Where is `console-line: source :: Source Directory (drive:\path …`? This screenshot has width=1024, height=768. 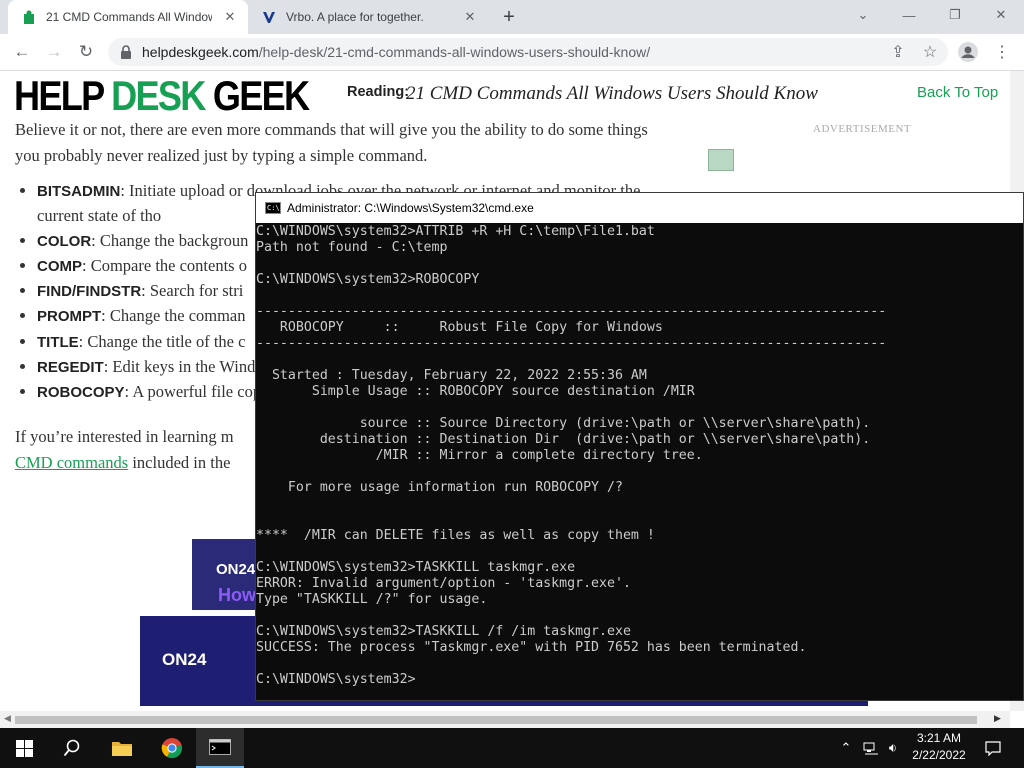
console-line: source :: Source Directory (drive:\path … is located at coordinates (563, 423).